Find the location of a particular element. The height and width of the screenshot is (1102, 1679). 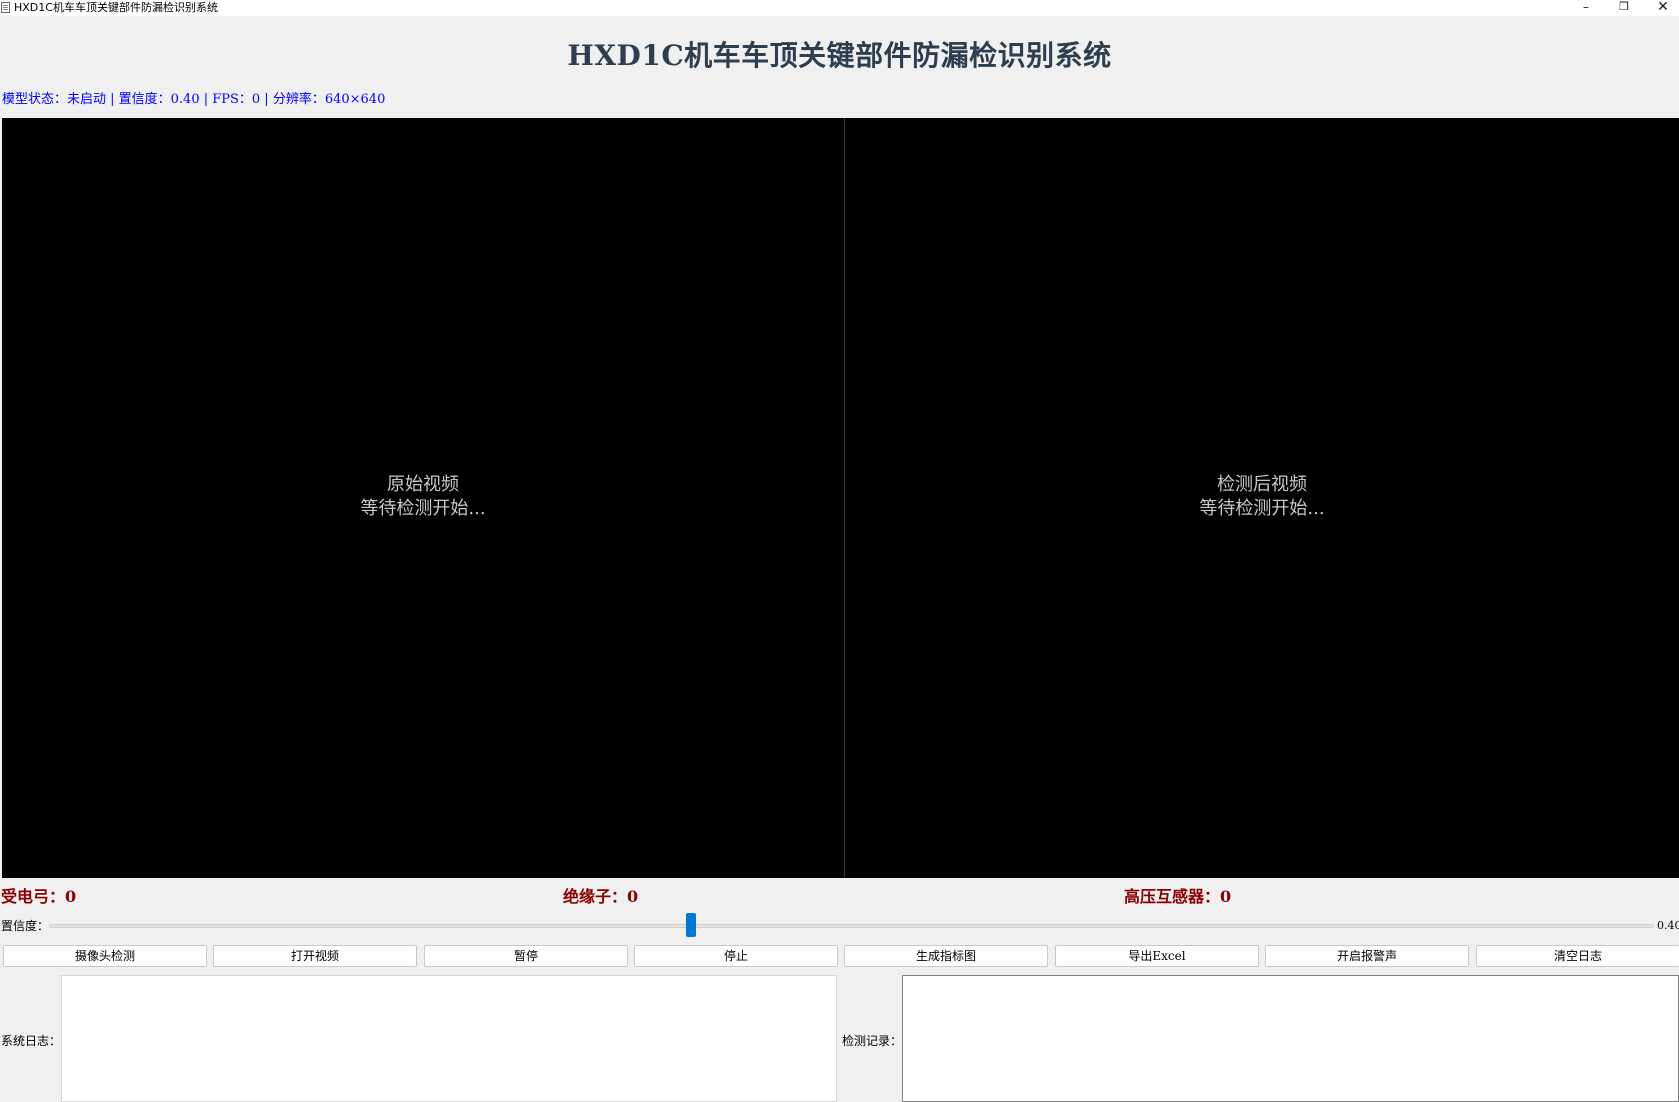

system-log-textarea is located at coordinates (449, 1038).